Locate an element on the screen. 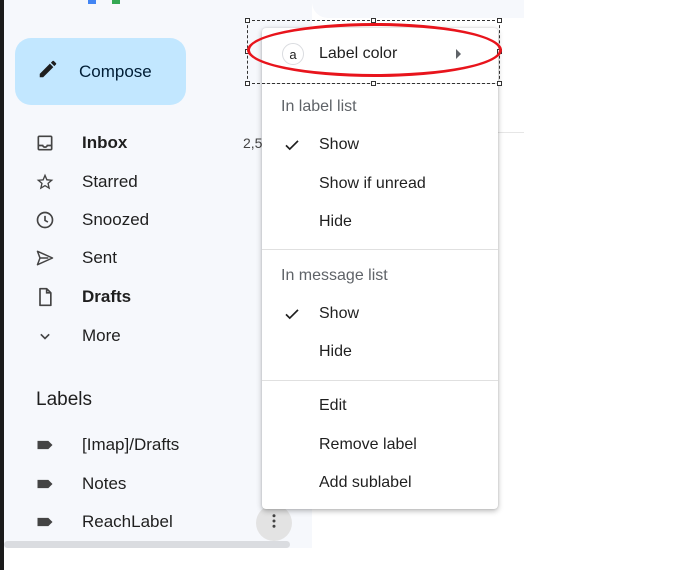 This screenshot has width=690, height=570. draft-icon is located at coordinates (52, 297).